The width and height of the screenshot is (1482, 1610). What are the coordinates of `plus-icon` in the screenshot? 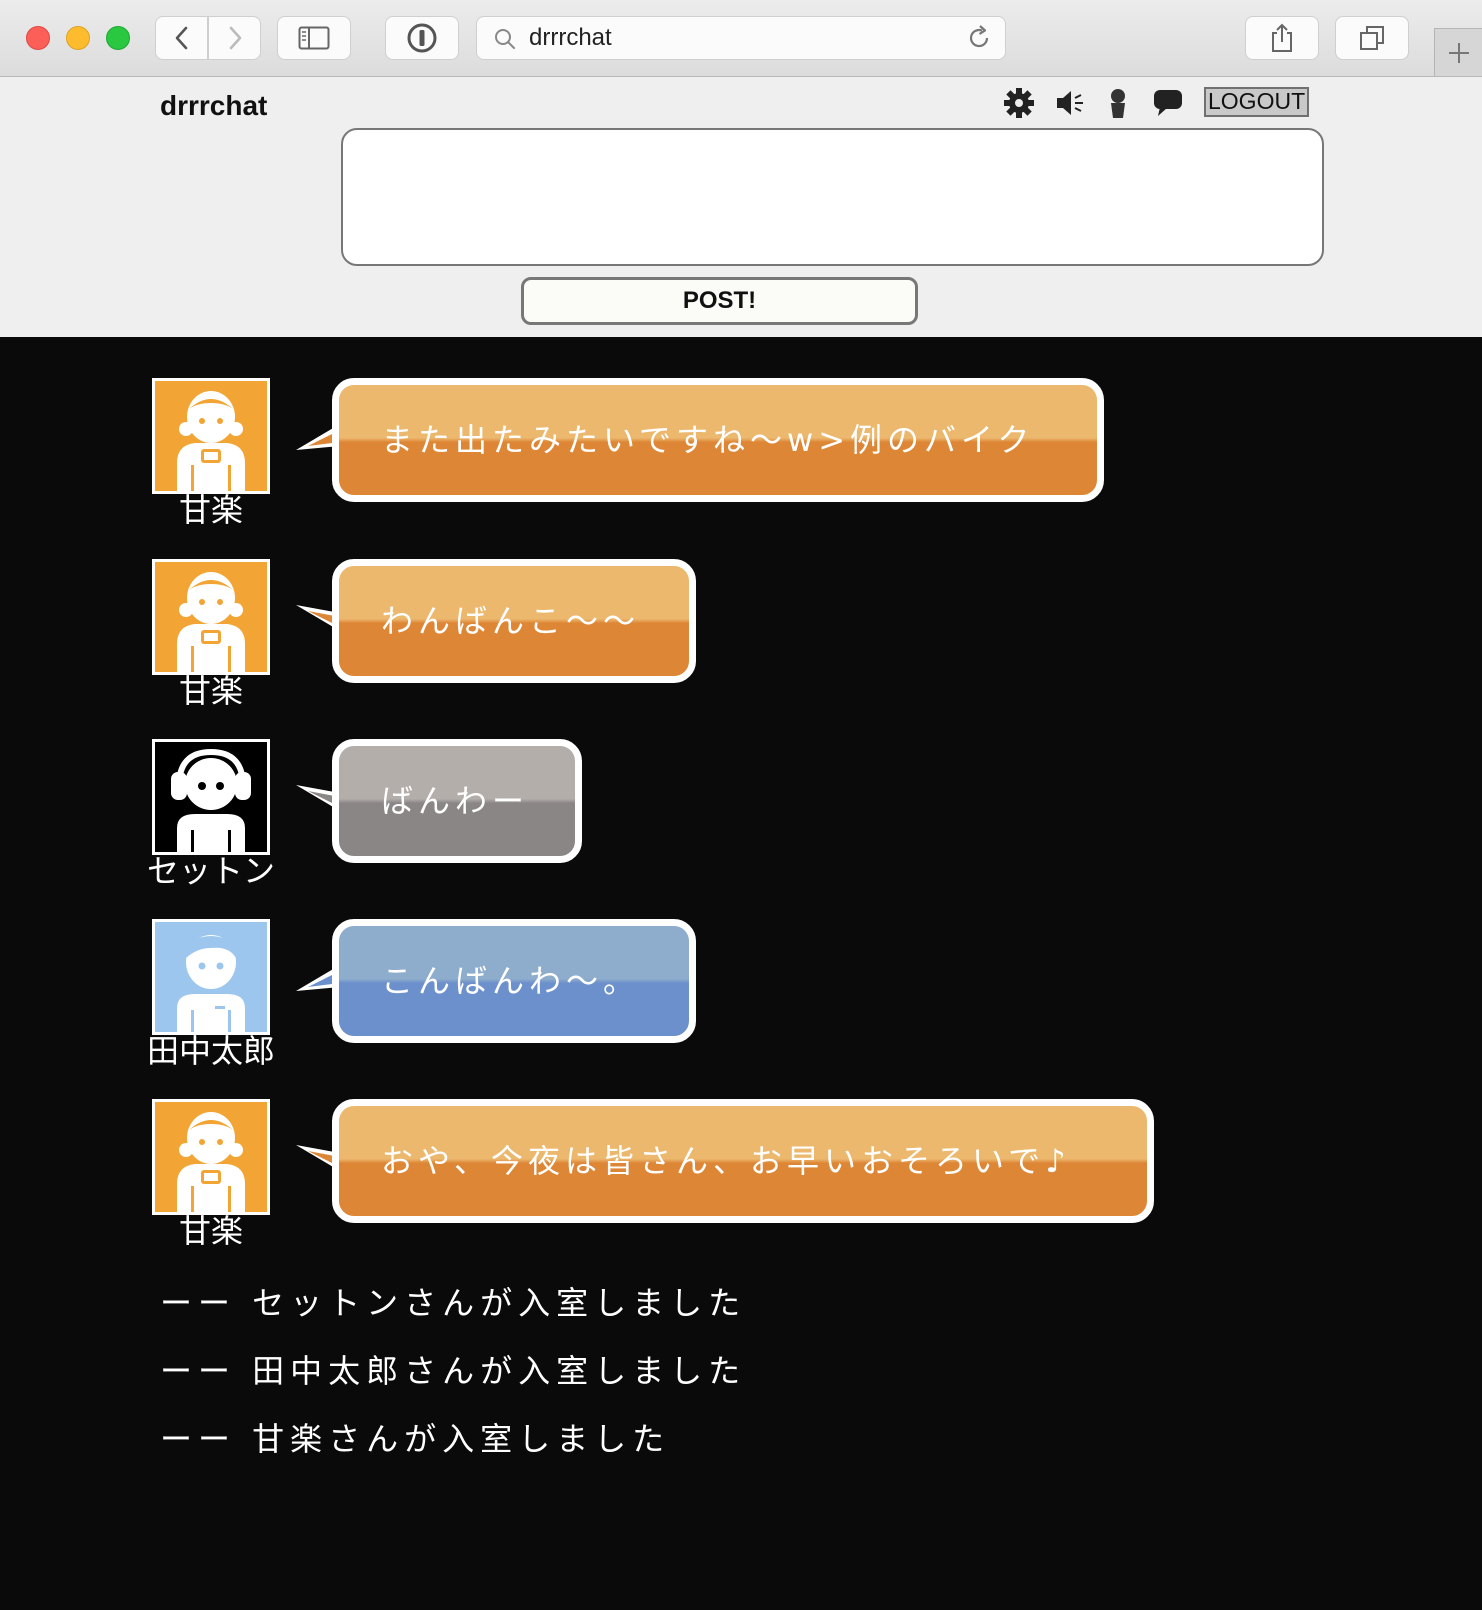 It's located at (1458, 52).